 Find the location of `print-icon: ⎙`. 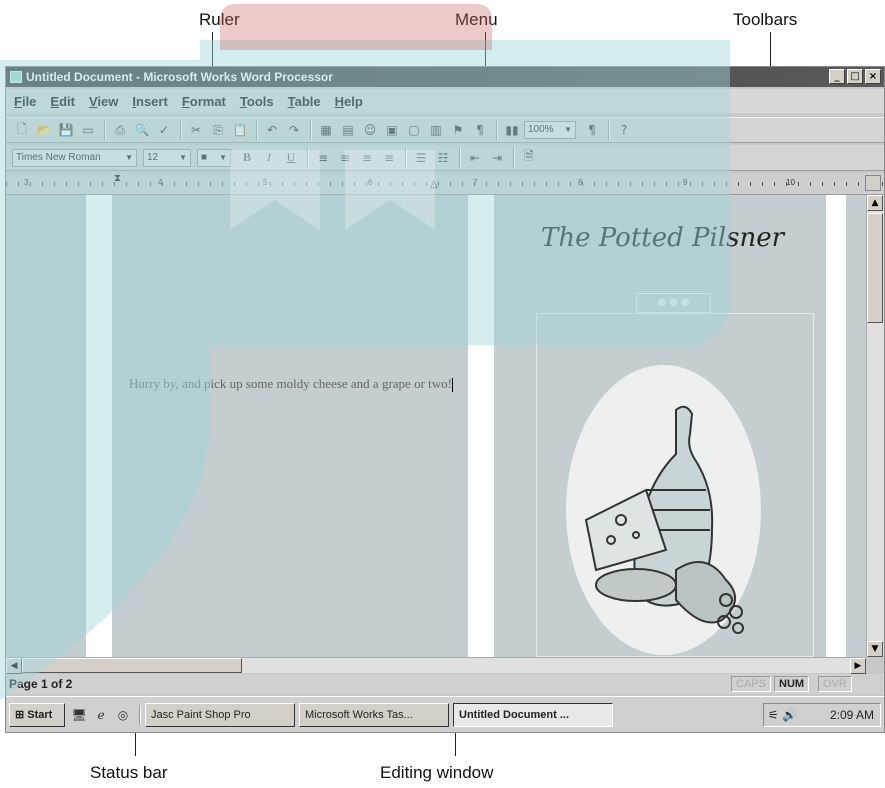

print-icon: ⎙ is located at coordinates (120, 130).